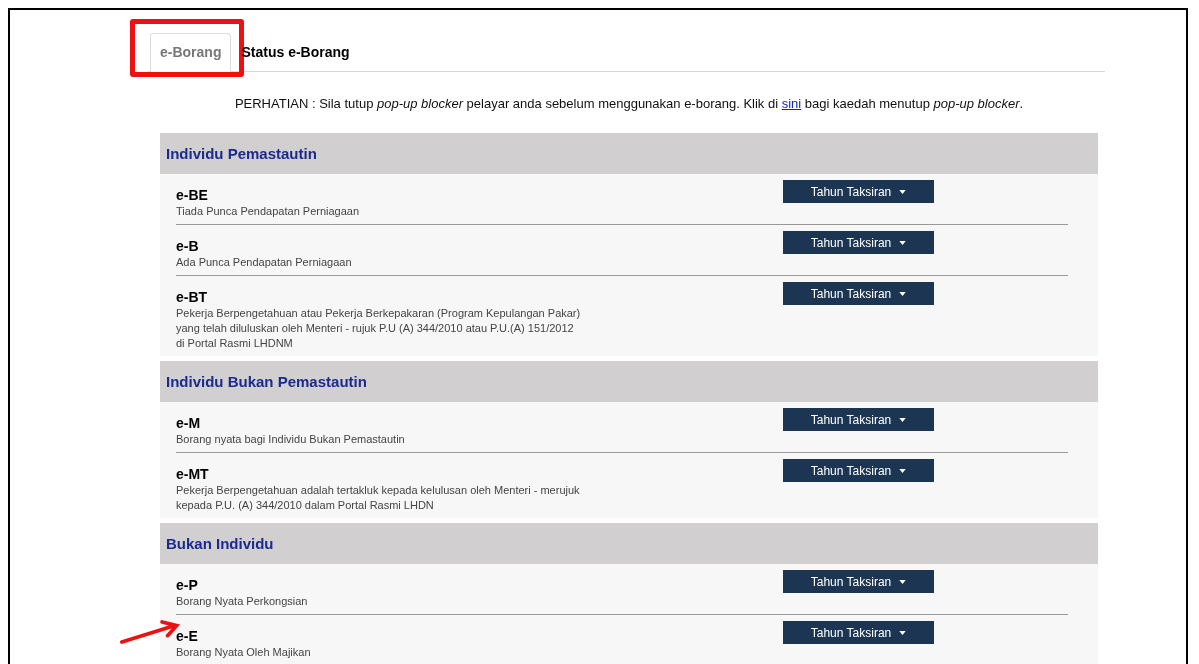 The image size is (1199, 664). I want to click on section-title: Individu Pemastautin, so click(241, 153).